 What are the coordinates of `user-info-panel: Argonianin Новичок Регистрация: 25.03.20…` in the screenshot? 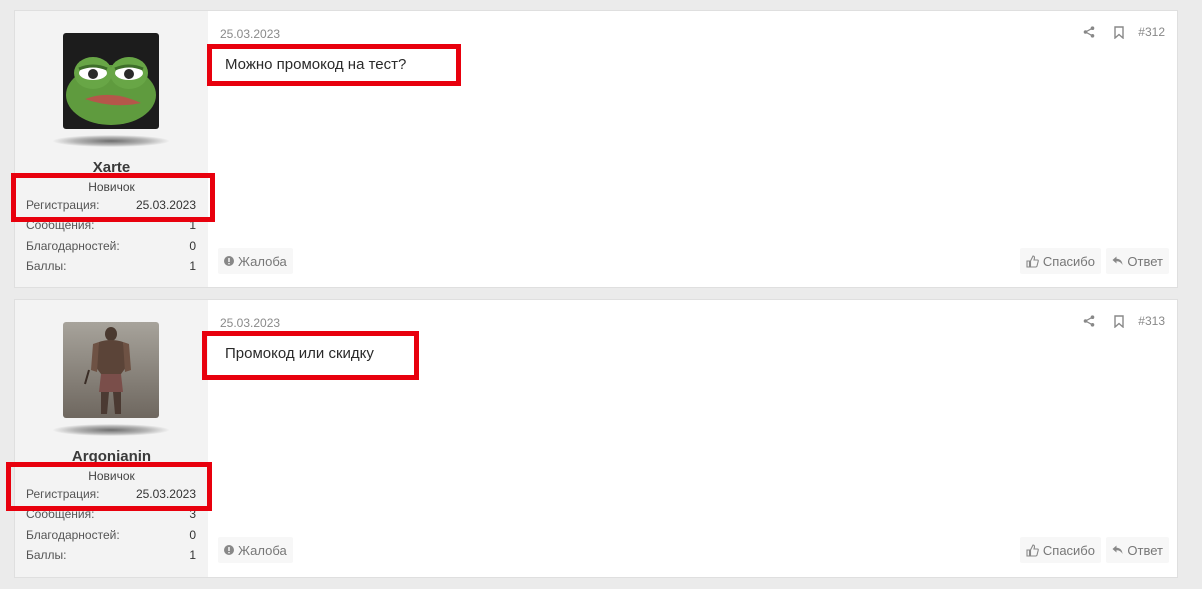 It's located at (111, 438).